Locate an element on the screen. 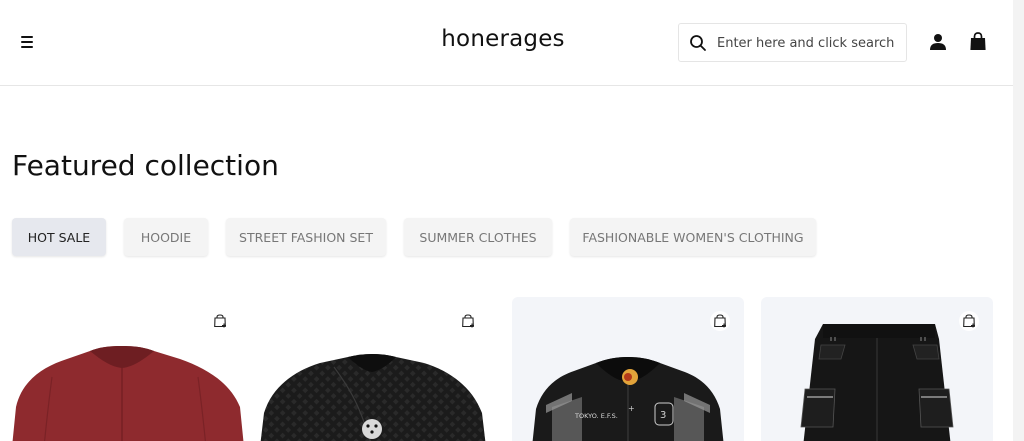  tab-hot-sale: HOT SALE is located at coordinates (59, 237).